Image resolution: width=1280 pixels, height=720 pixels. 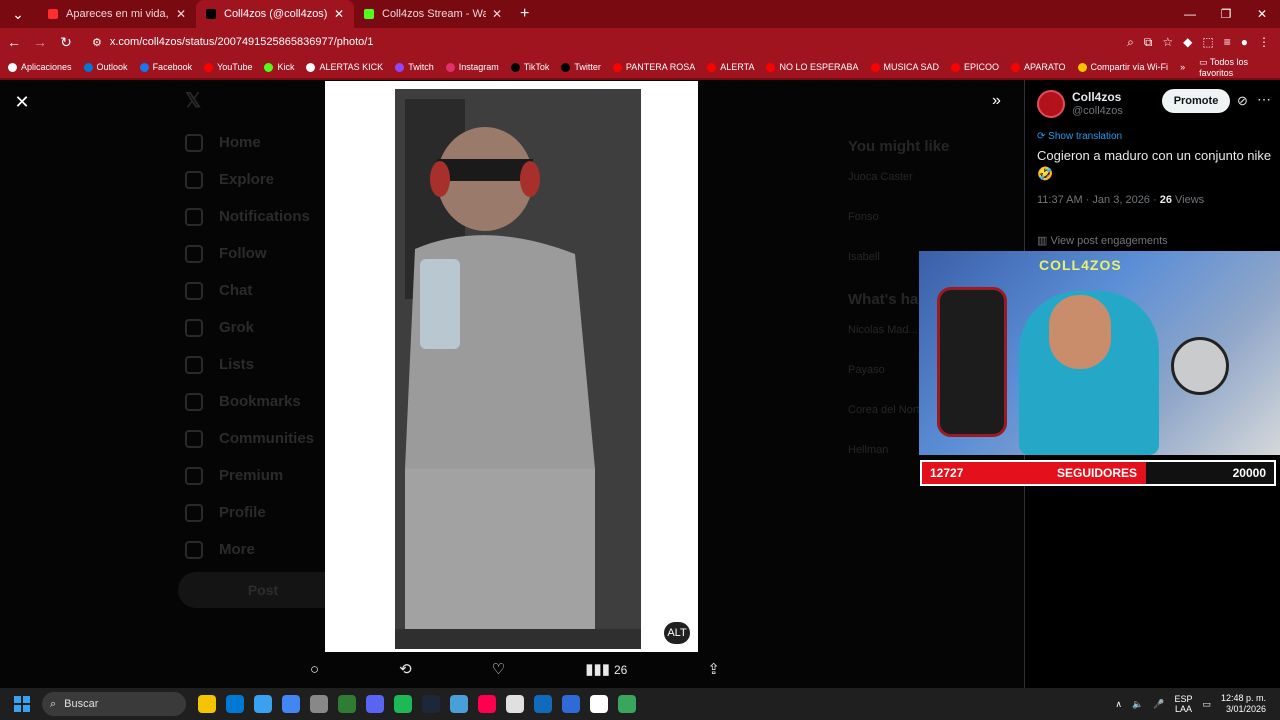 I want to click on chrome-menu-icon: ⋮, so click(x=1264, y=42).